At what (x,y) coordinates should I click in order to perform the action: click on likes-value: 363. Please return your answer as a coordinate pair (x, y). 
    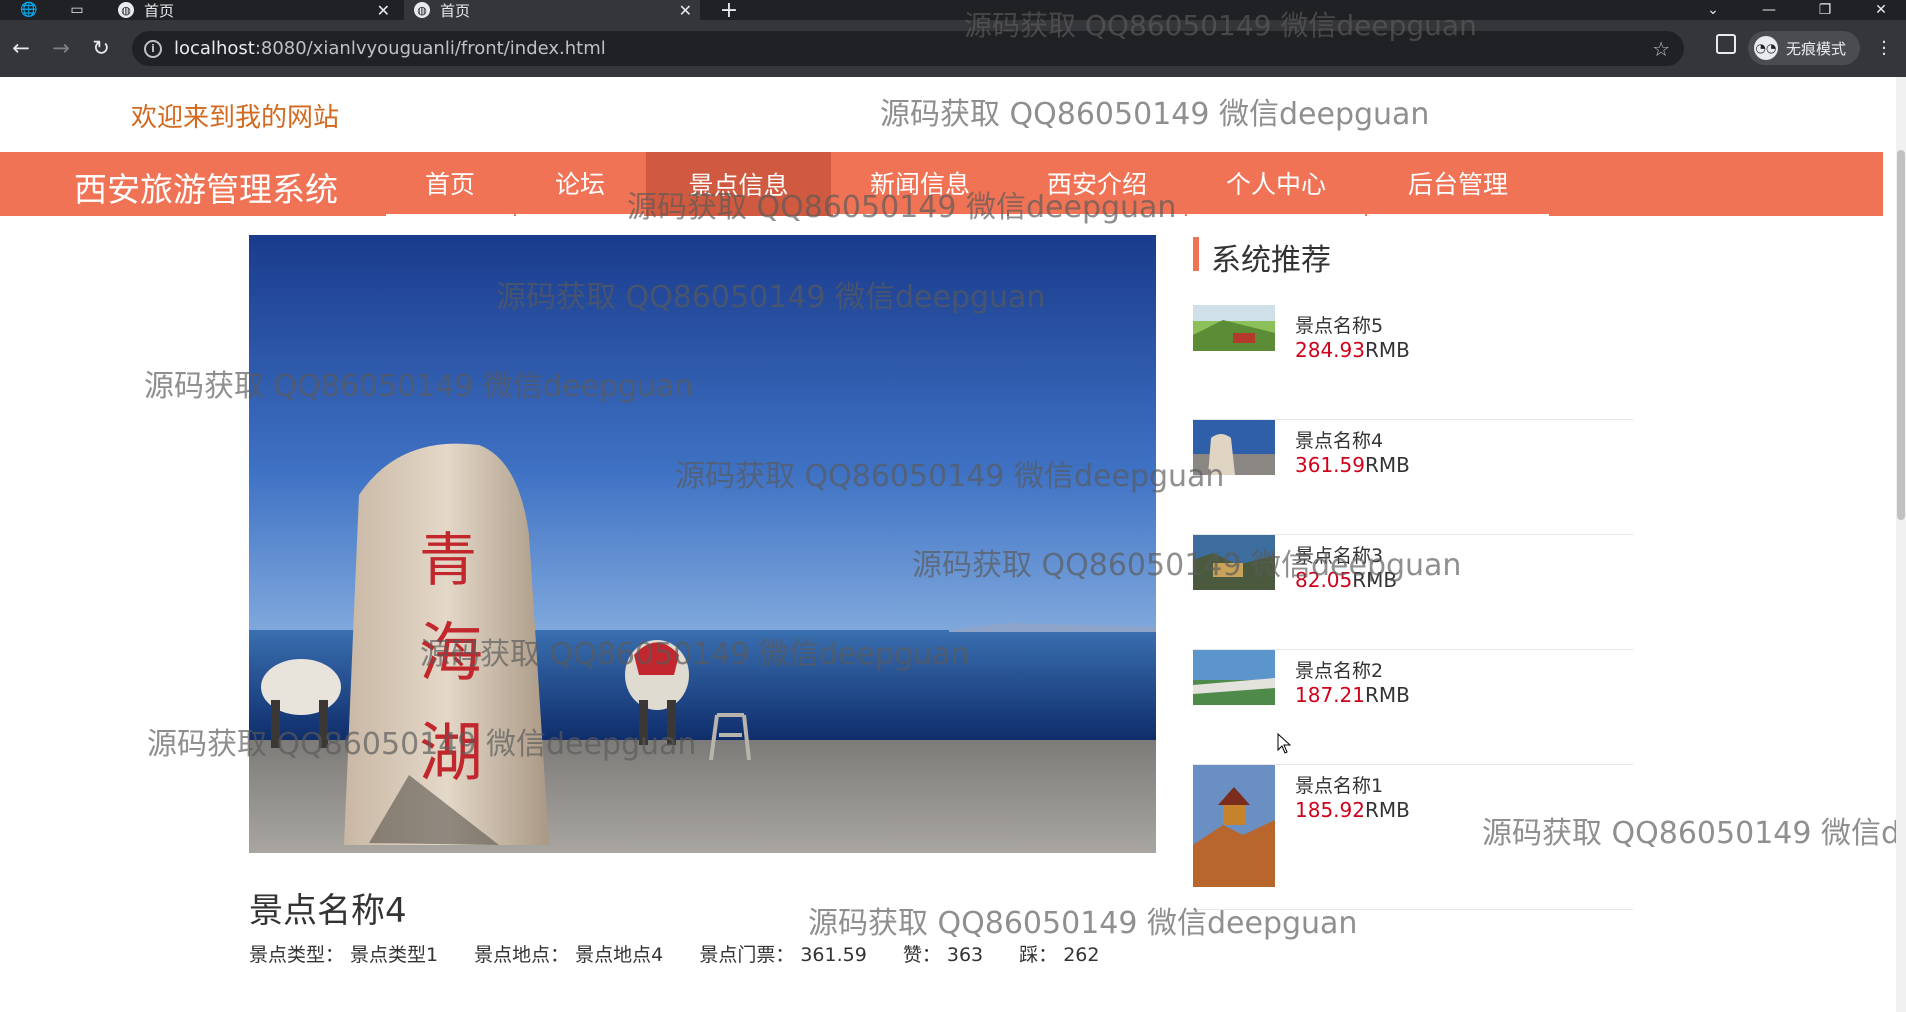
    Looking at the image, I should click on (965, 955).